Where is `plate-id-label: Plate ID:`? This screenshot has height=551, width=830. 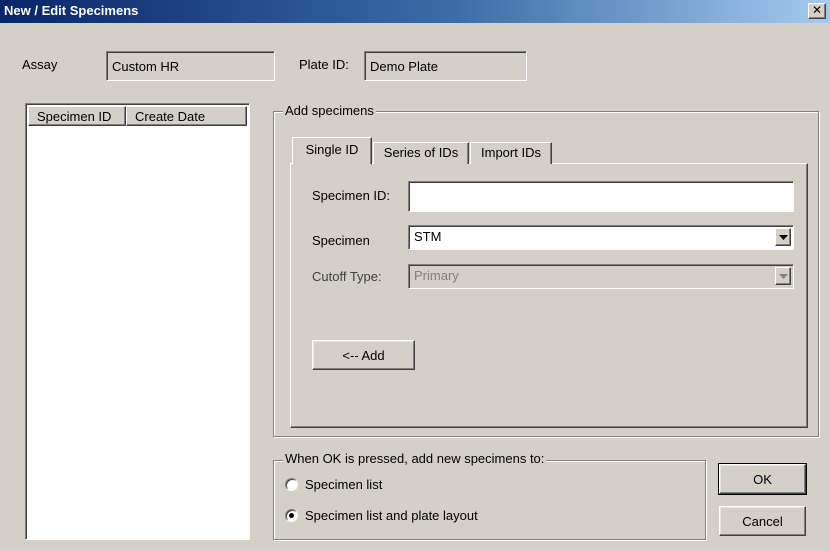
plate-id-label: Plate ID: is located at coordinates (324, 64).